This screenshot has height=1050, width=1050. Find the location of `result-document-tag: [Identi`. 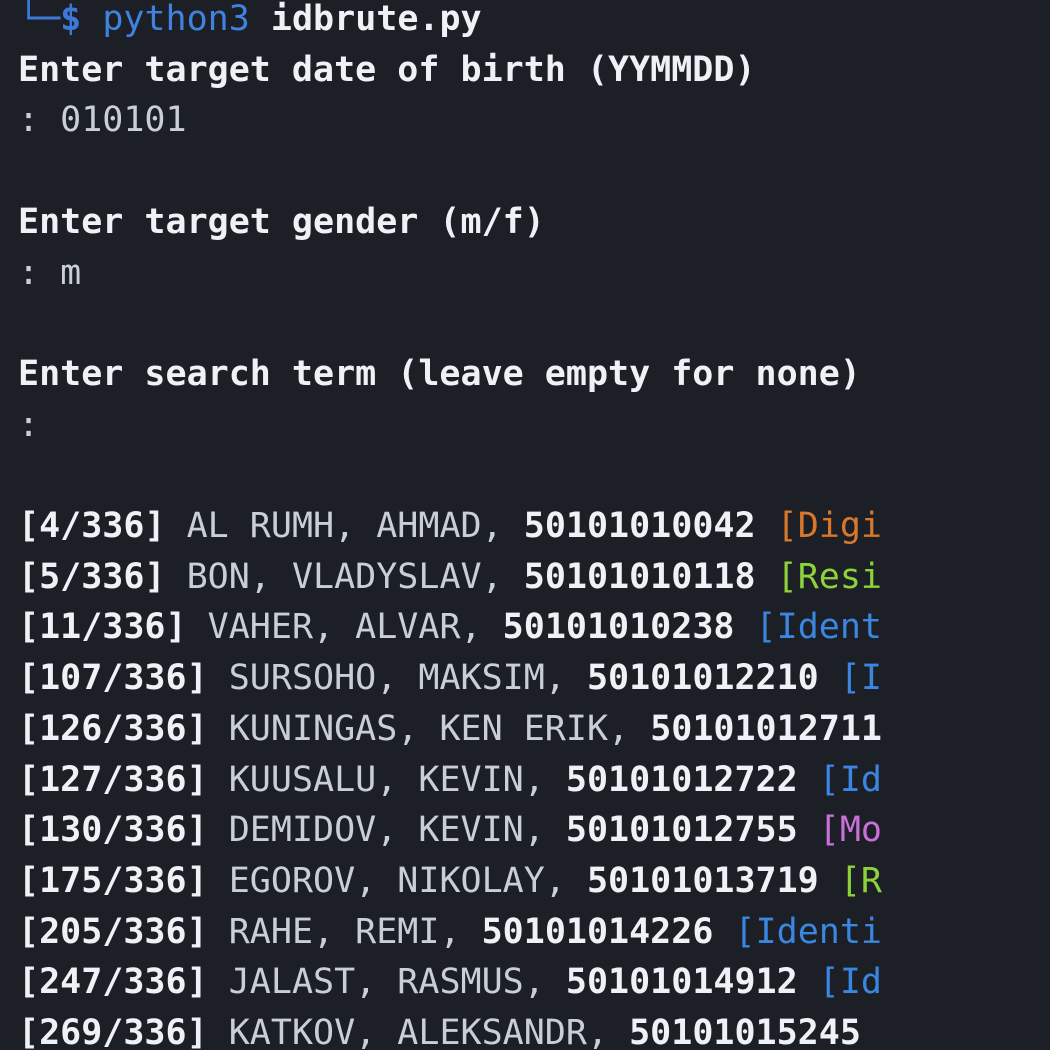

result-document-tag: [Identi is located at coordinates (808, 931).